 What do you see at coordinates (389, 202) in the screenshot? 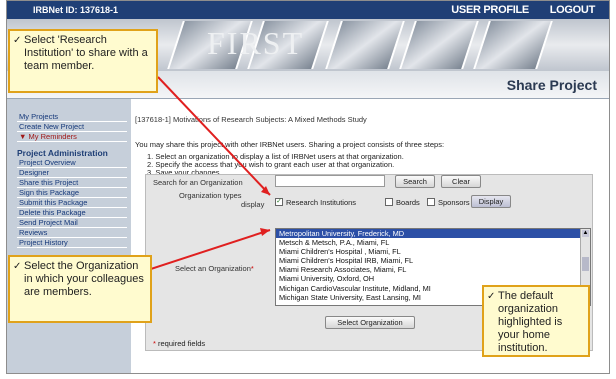
I see `boards-checkbox` at bounding box center [389, 202].